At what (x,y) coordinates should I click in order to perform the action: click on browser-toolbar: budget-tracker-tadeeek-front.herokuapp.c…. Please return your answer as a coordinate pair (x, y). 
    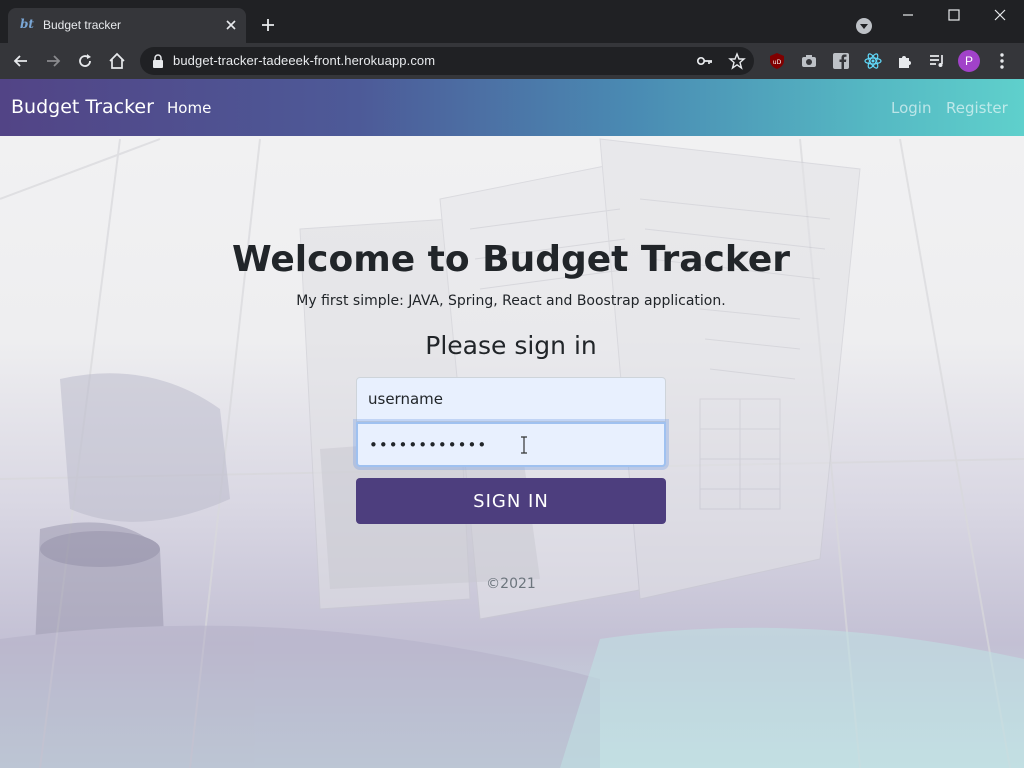
    Looking at the image, I should click on (512, 61).